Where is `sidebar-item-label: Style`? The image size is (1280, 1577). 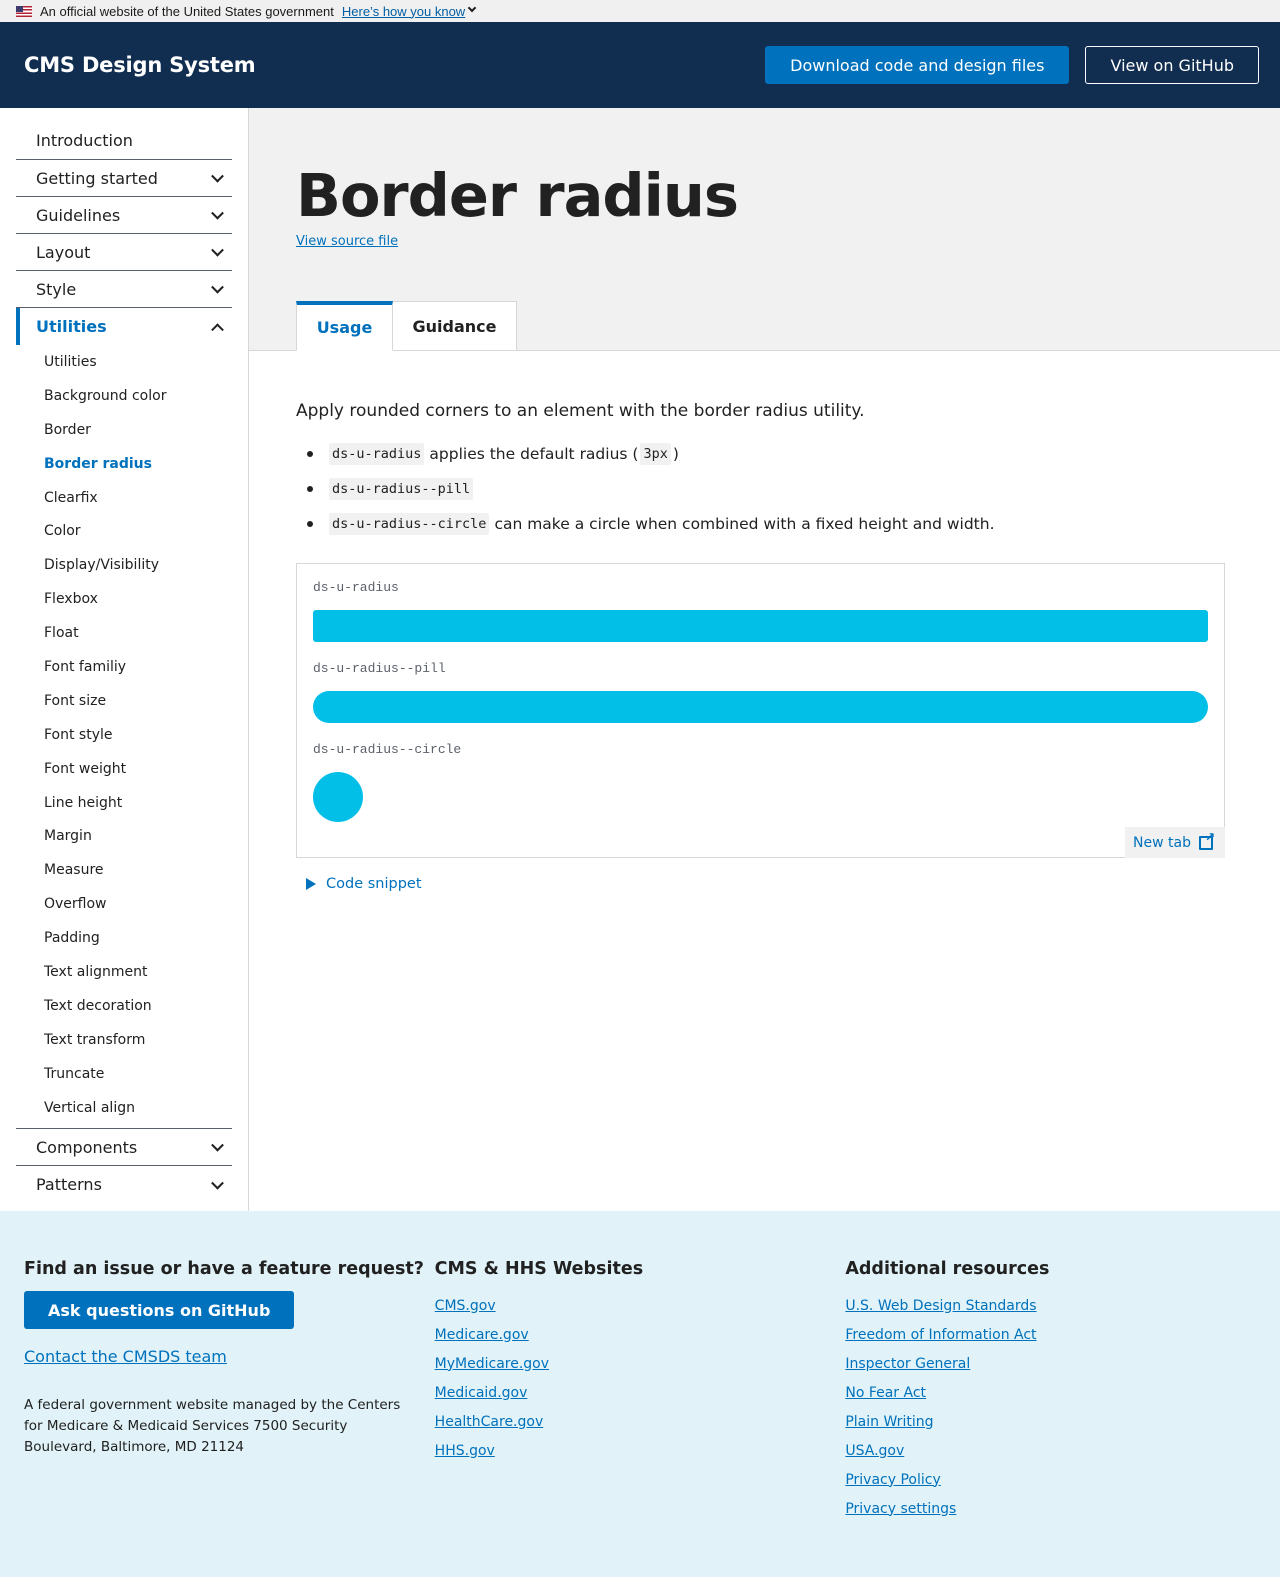
sidebar-item-label: Style is located at coordinates (56, 289).